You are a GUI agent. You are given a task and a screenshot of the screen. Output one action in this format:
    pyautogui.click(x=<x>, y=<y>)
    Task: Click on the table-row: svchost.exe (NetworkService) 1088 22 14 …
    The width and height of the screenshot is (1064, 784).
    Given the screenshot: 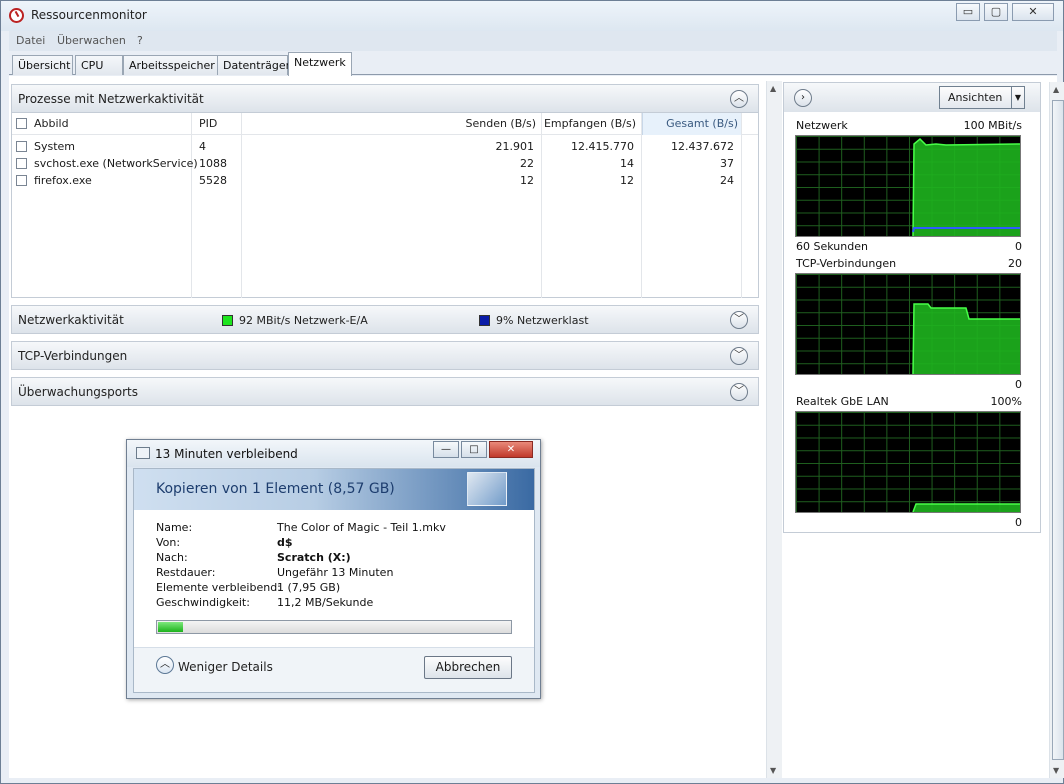 What is the action you would take?
    pyautogui.click(x=385, y=163)
    